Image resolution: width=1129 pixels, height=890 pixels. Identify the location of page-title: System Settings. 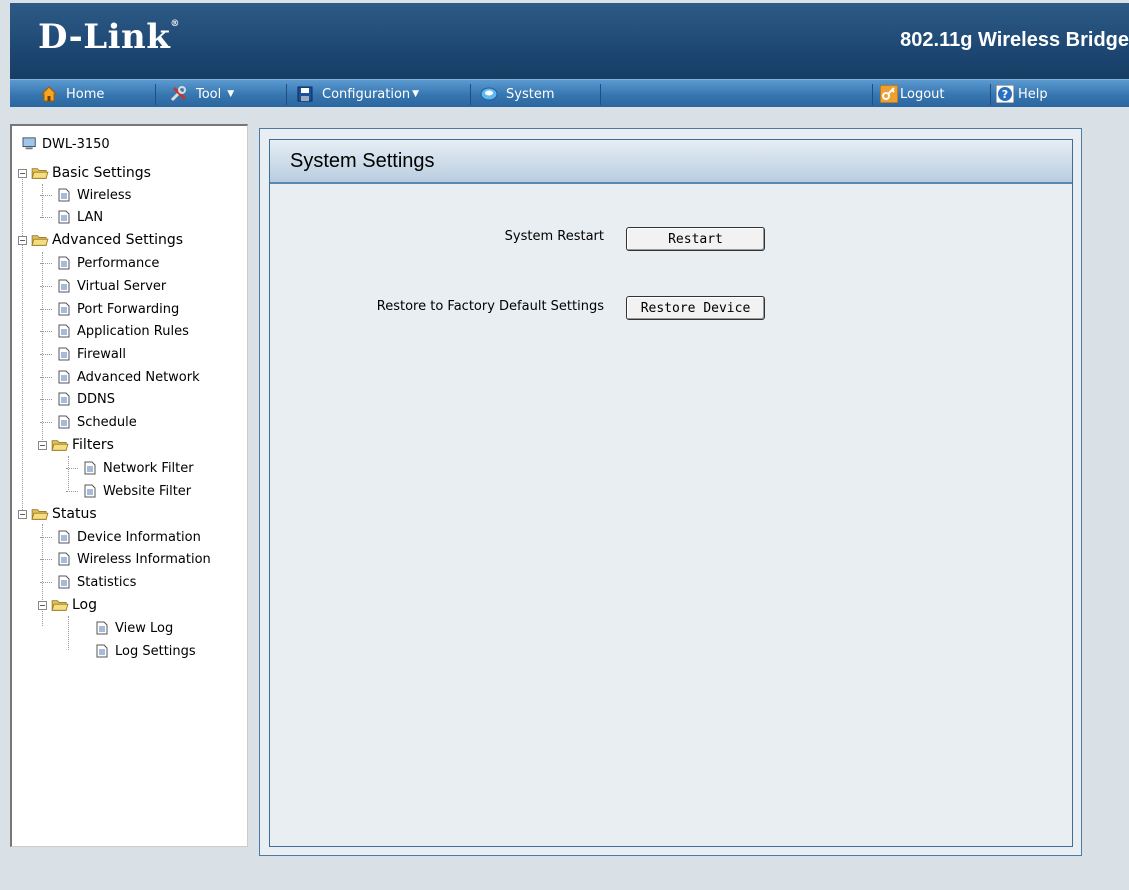
(671, 162).